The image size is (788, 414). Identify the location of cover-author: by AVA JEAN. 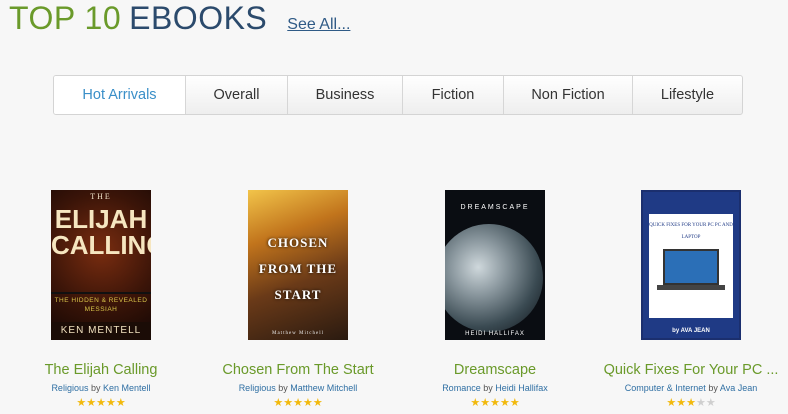
(691, 331).